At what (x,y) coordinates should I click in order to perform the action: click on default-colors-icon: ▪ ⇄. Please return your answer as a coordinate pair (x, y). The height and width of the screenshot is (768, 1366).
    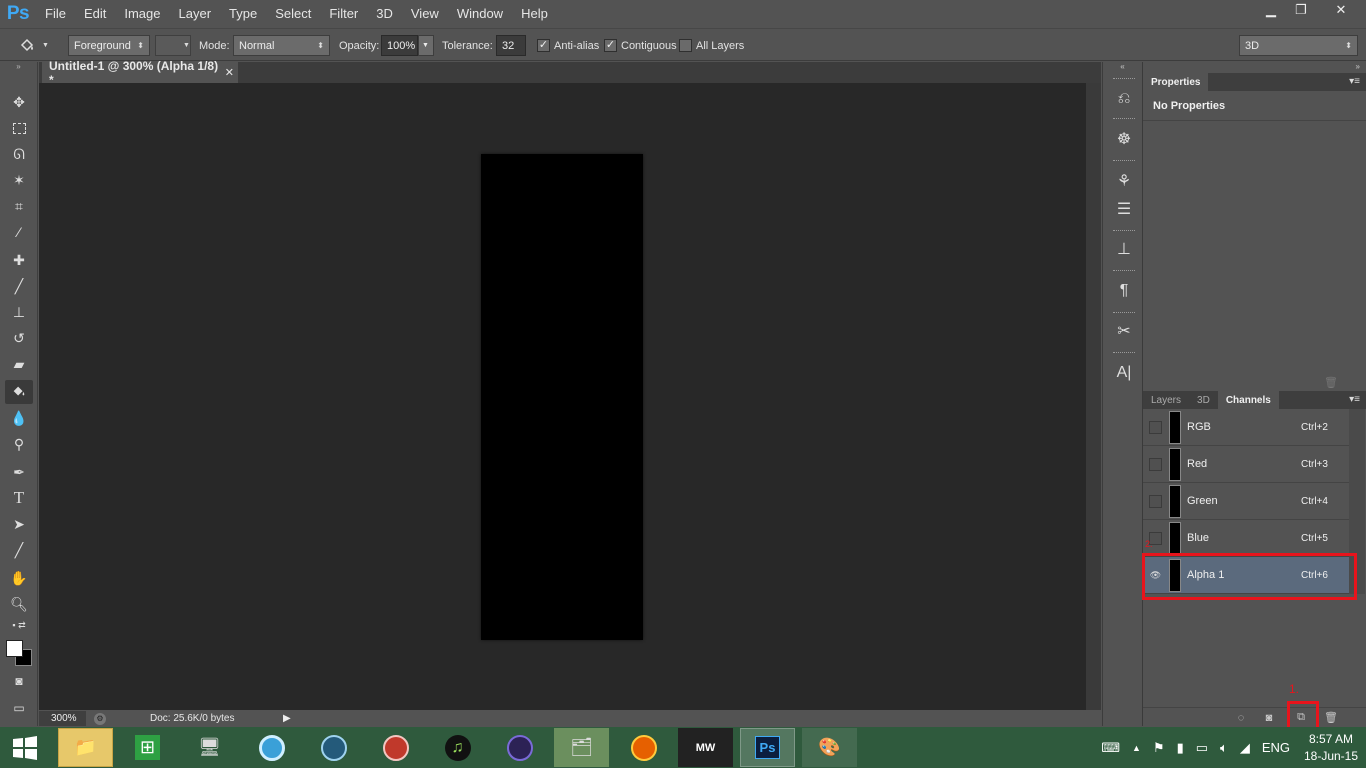
    Looking at the image, I should click on (19, 625).